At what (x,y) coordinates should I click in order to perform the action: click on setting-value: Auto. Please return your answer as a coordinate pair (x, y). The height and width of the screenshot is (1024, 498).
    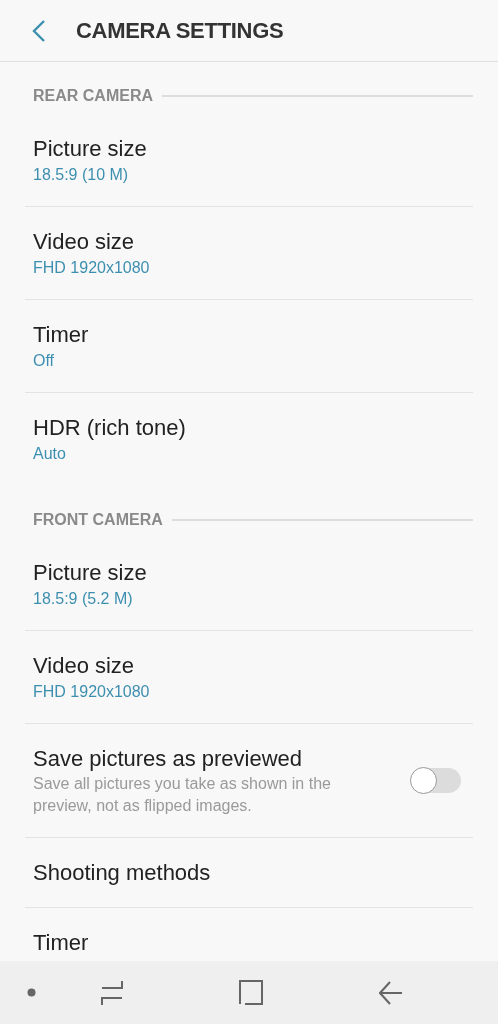
    Looking at the image, I should click on (49, 454).